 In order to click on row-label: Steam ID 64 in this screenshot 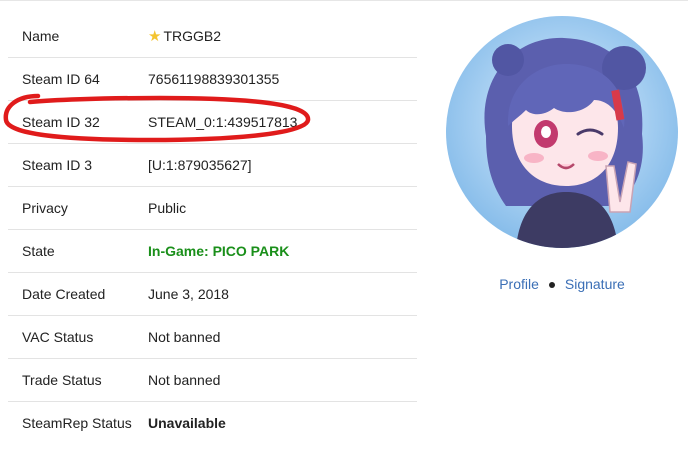, I will do `click(61, 79)`.